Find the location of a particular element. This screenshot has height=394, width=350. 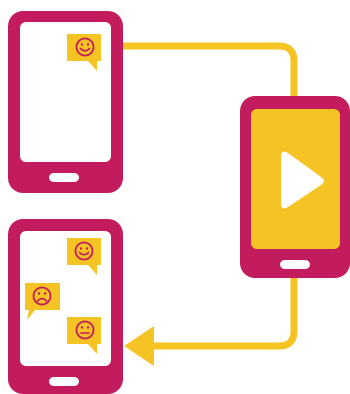

viewer-phone-bottom is located at coordinates (65, 306).